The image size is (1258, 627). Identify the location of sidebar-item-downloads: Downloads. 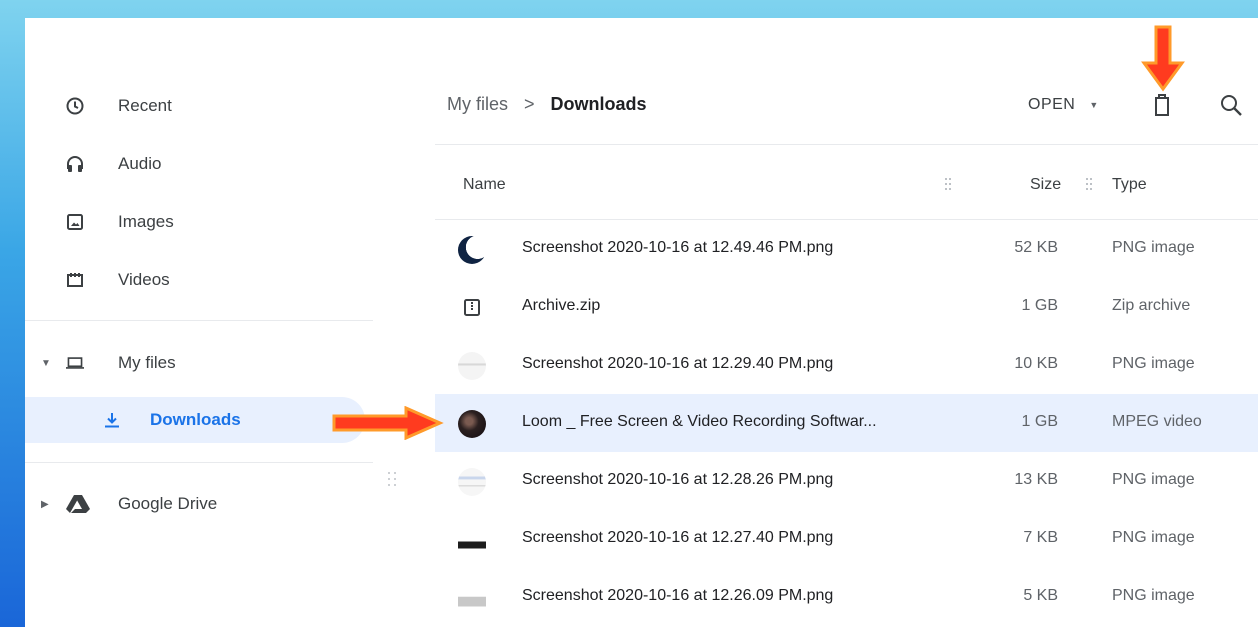
(195, 420).